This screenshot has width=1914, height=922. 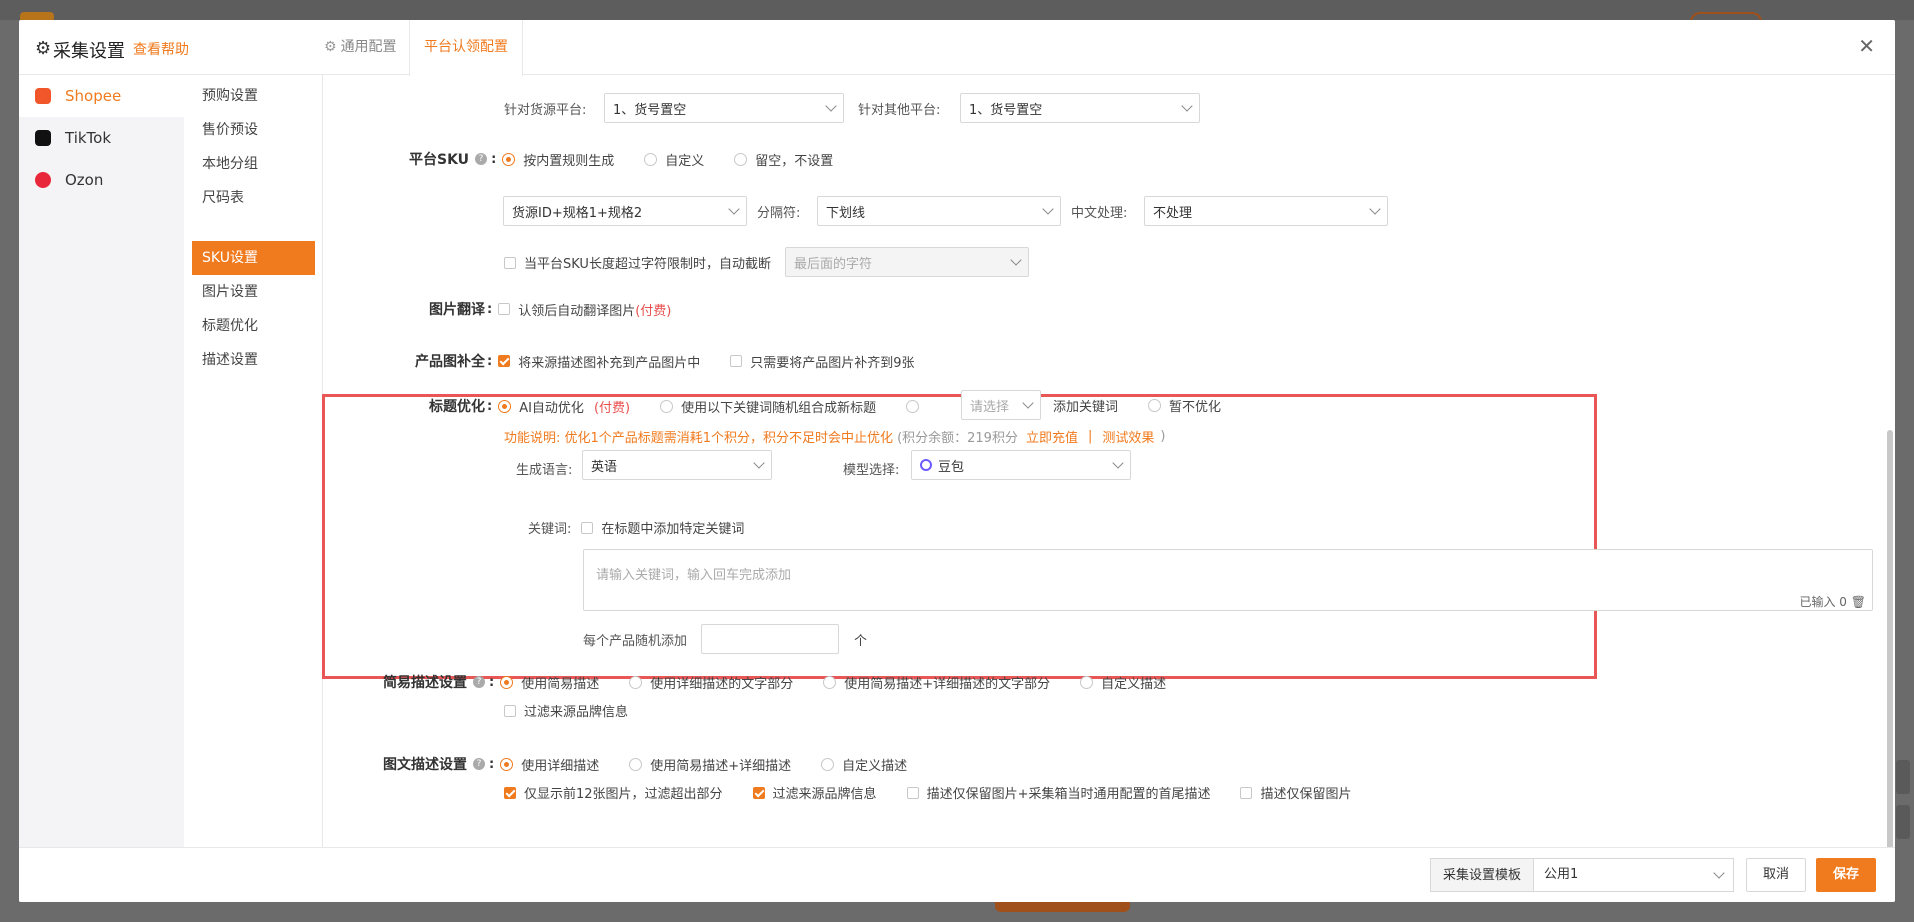 I want to click on title-opt-keyword, so click(x=916, y=406).